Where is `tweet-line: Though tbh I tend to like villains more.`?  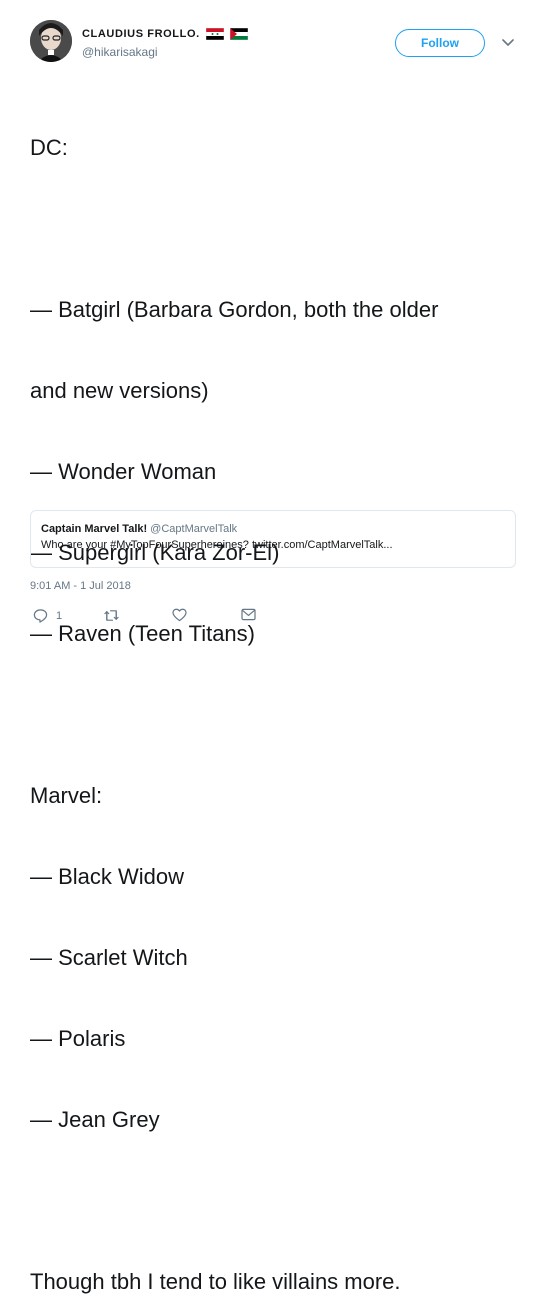
tweet-line: Though tbh I tend to like villains more. is located at coordinates (215, 1281).